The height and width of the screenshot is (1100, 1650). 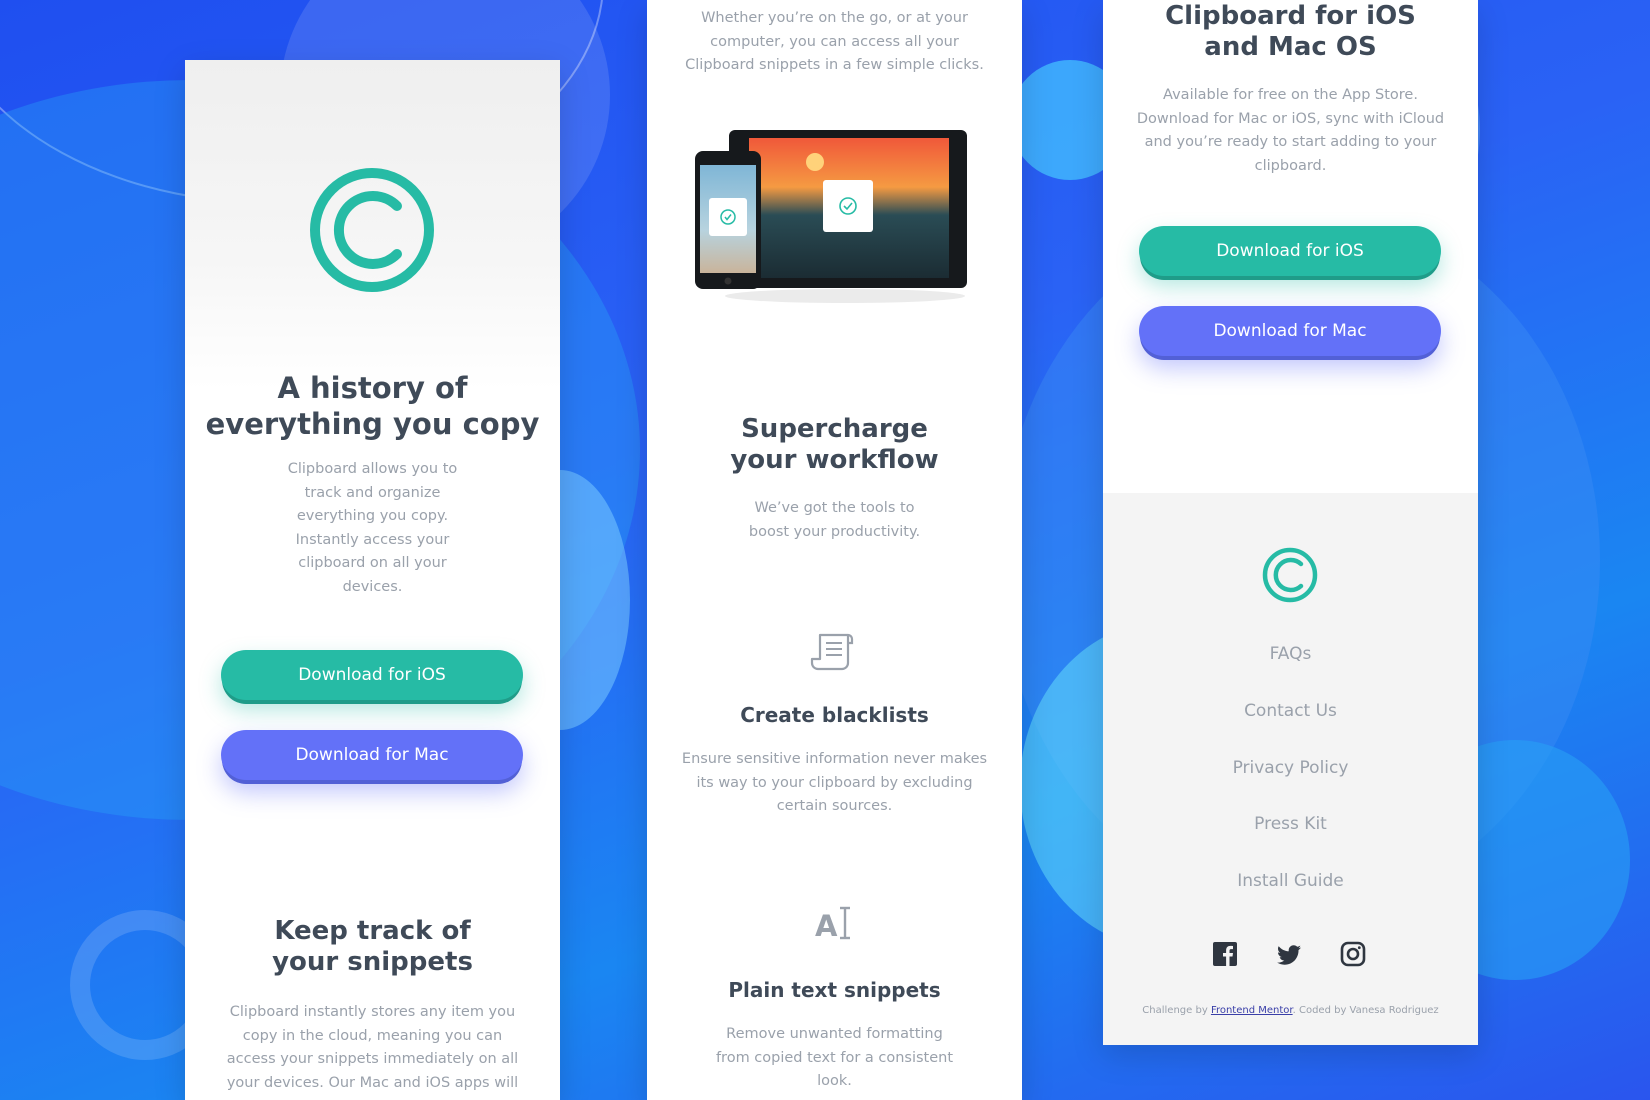 I want to click on footer-link-privacy-policy: Privacy Policy, so click(x=1290, y=768).